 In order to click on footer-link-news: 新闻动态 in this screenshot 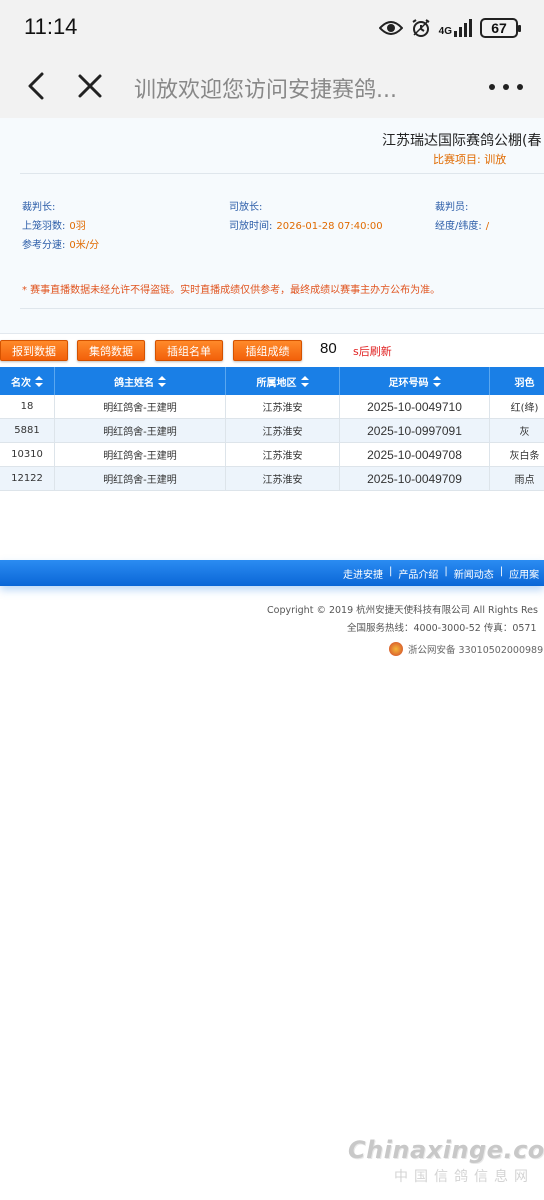, I will do `click(474, 573)`.